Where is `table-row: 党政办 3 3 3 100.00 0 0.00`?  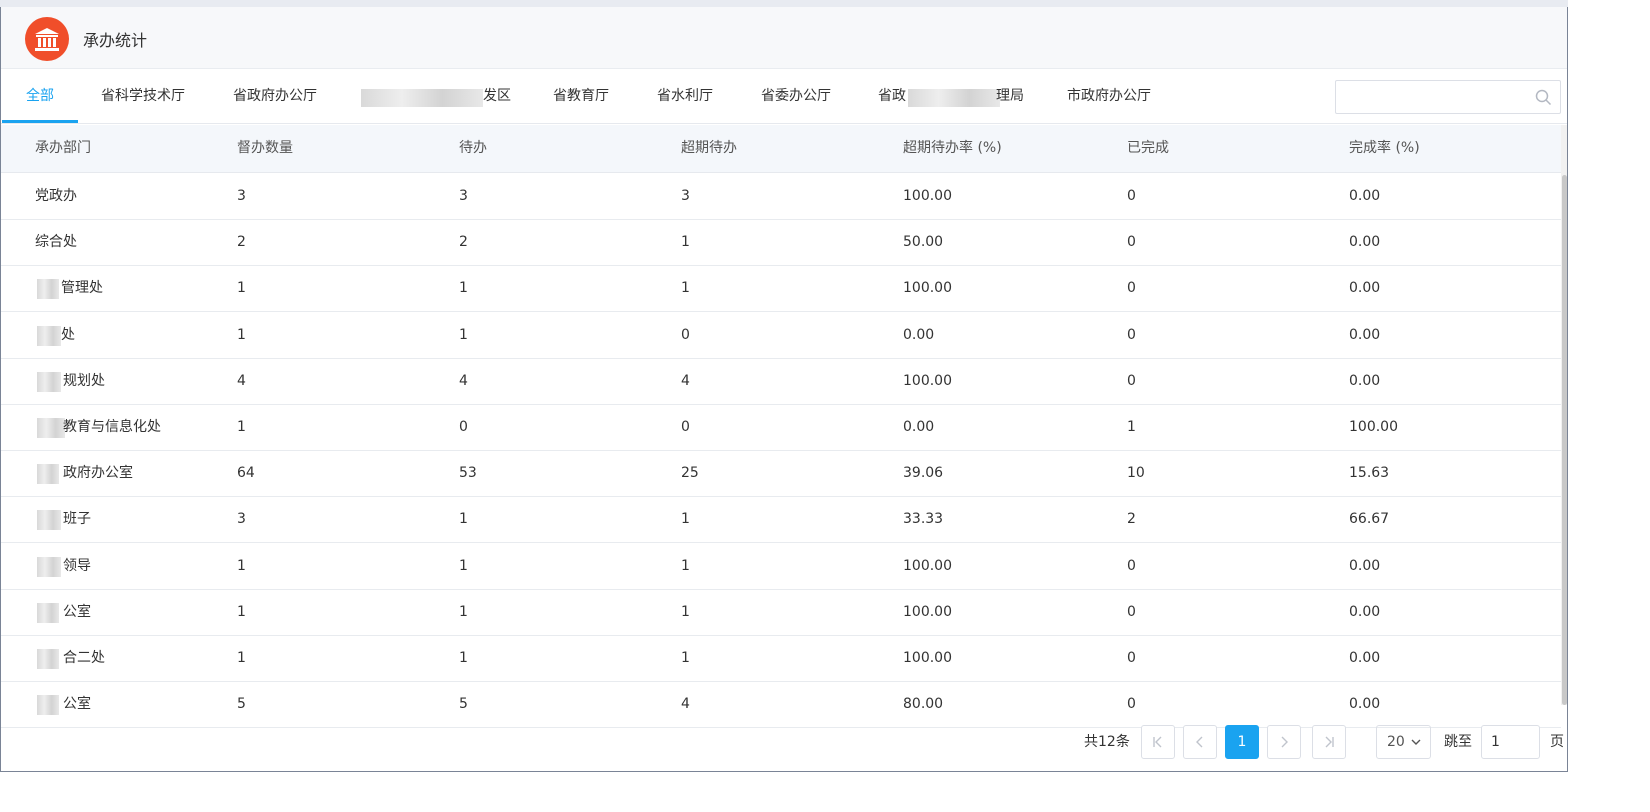 table-row: 党政办 3 3 3 100.00 0 0.00 is located at coordinates (781, 197).